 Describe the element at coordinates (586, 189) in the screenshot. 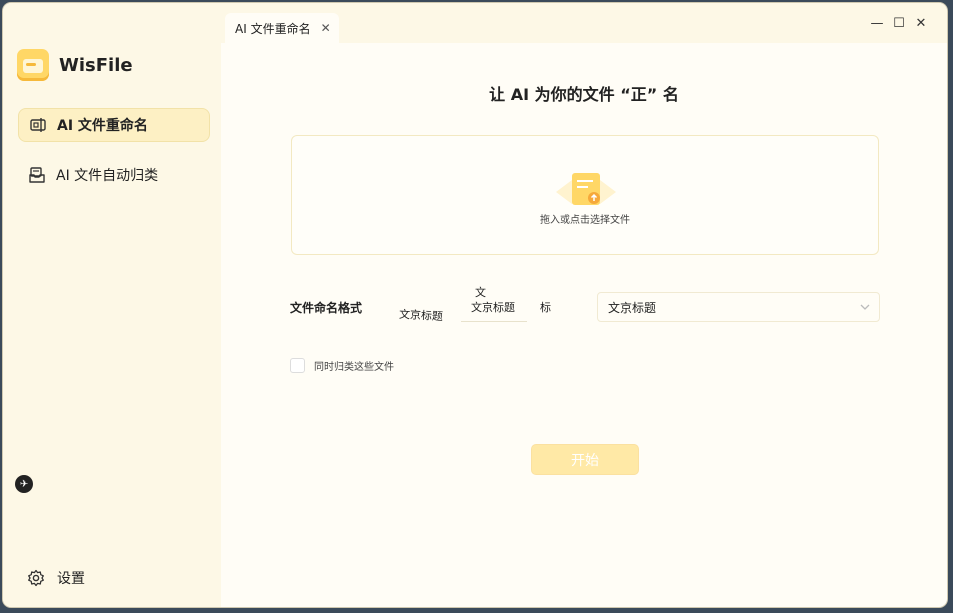

I see `upload-file-icon` at that location.